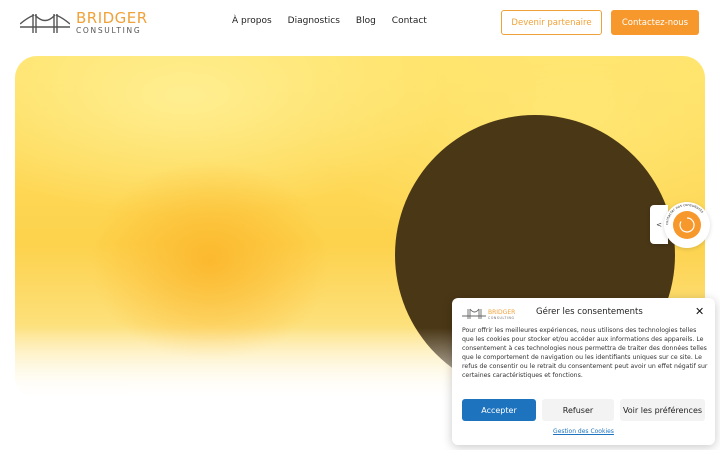  What do you see at coordinates (109, 30) in the screenshot?
I see `logo-tagline: CONSULTING` at bounding box center [109, 30].